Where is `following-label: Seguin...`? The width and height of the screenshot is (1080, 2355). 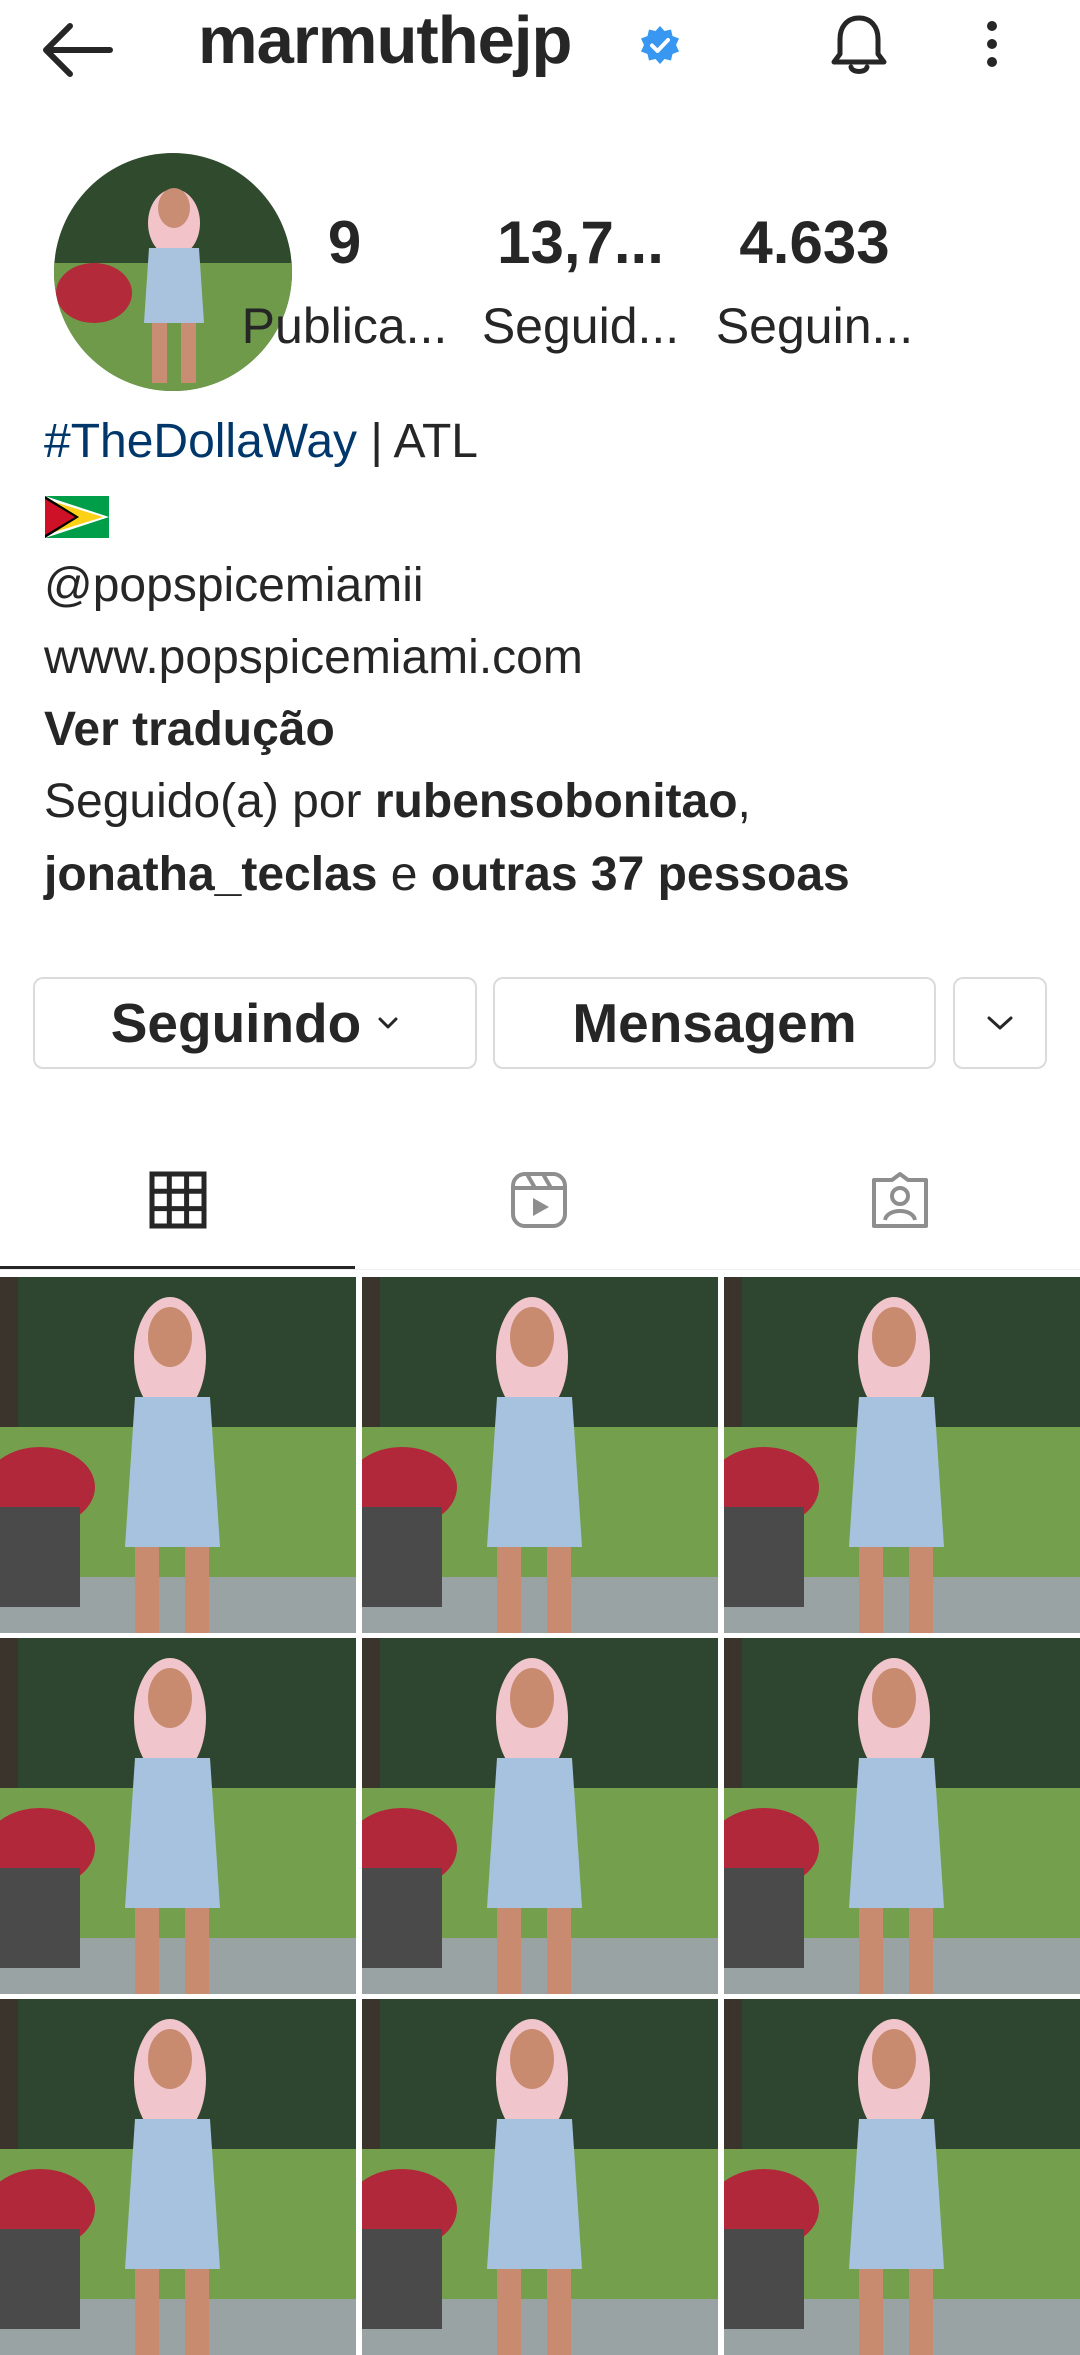 following-label: Seguin... is located at coordinates (814, 326).